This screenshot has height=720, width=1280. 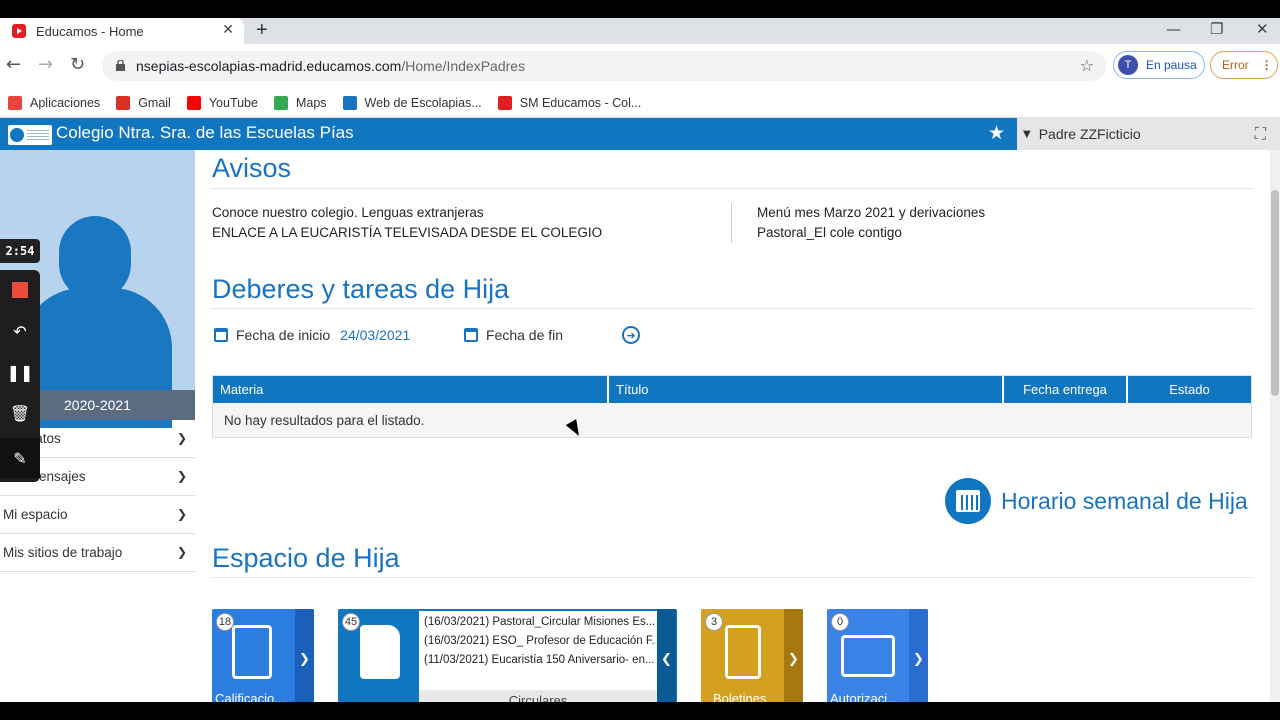 I want to click on user-menu: ▼ Padre ZZFicticio ⛶, so click(x=1148, y=134).